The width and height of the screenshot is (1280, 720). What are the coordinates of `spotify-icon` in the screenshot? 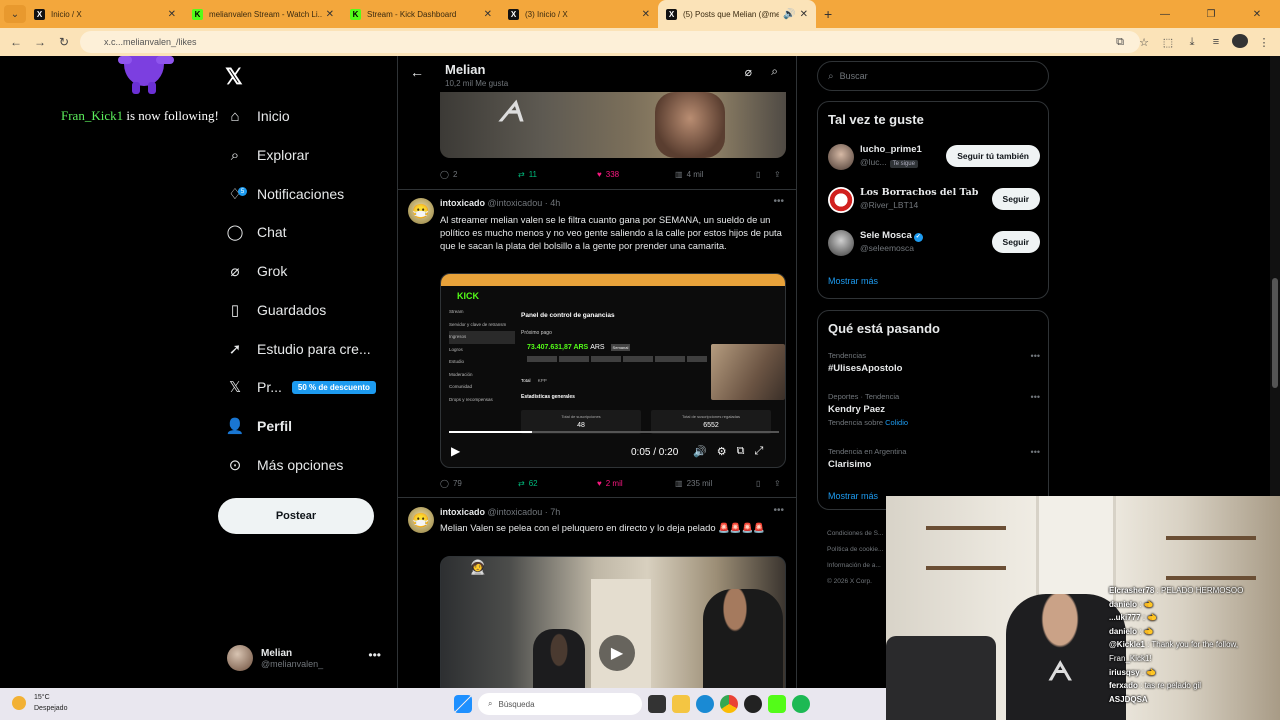 It's located at (801, 704).